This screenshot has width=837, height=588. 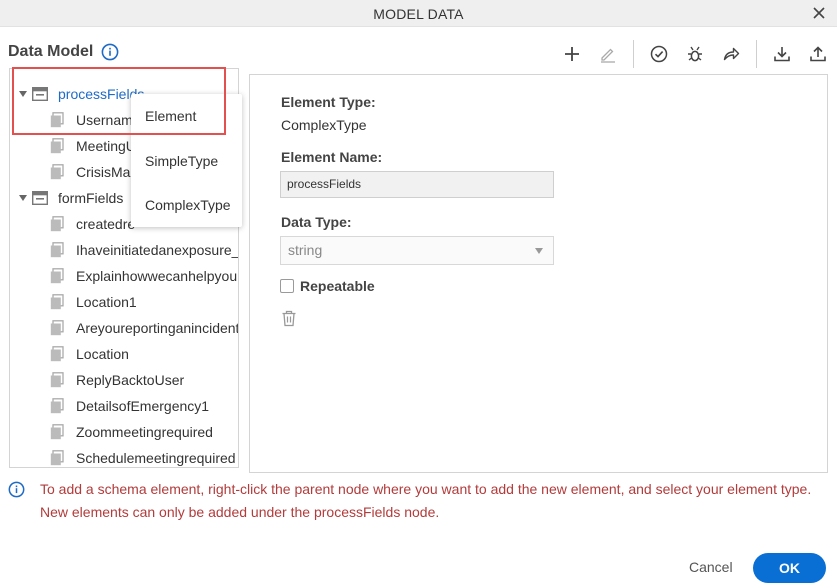 I want to click on cancel-button: Cancel, so click(x=711, y=567).